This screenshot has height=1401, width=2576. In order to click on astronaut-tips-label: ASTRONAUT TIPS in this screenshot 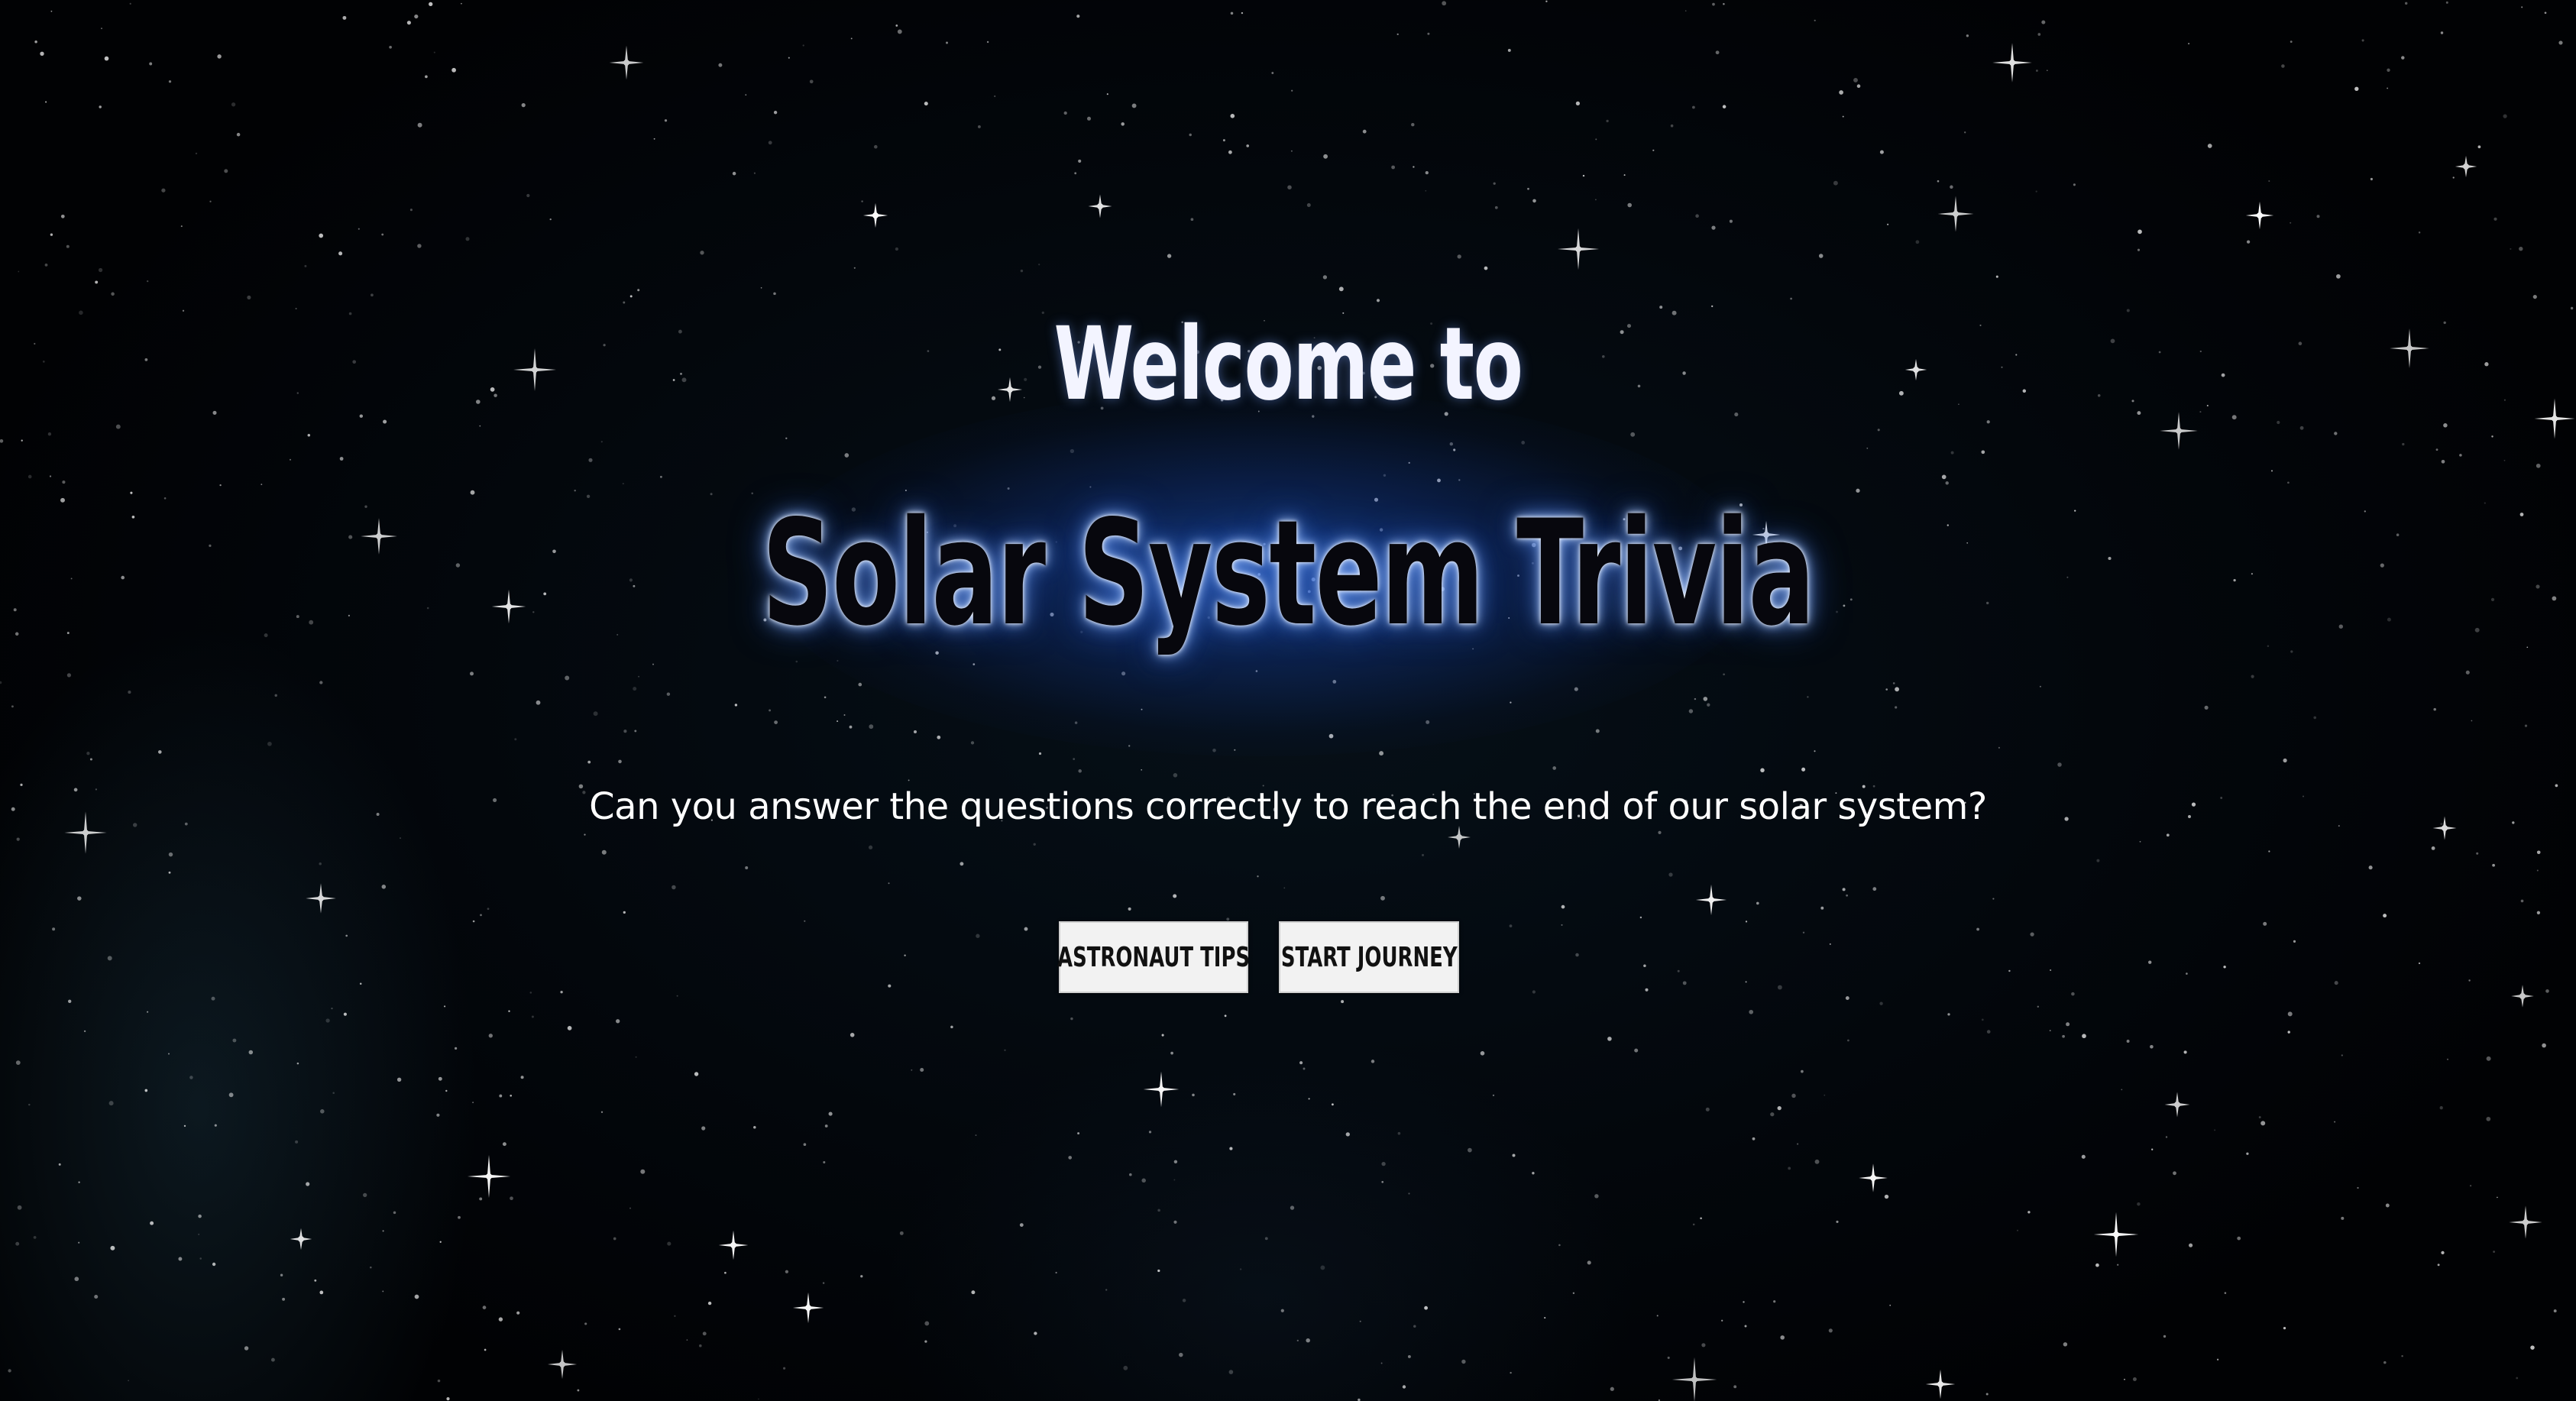, I will do `click(1154, 957)`.